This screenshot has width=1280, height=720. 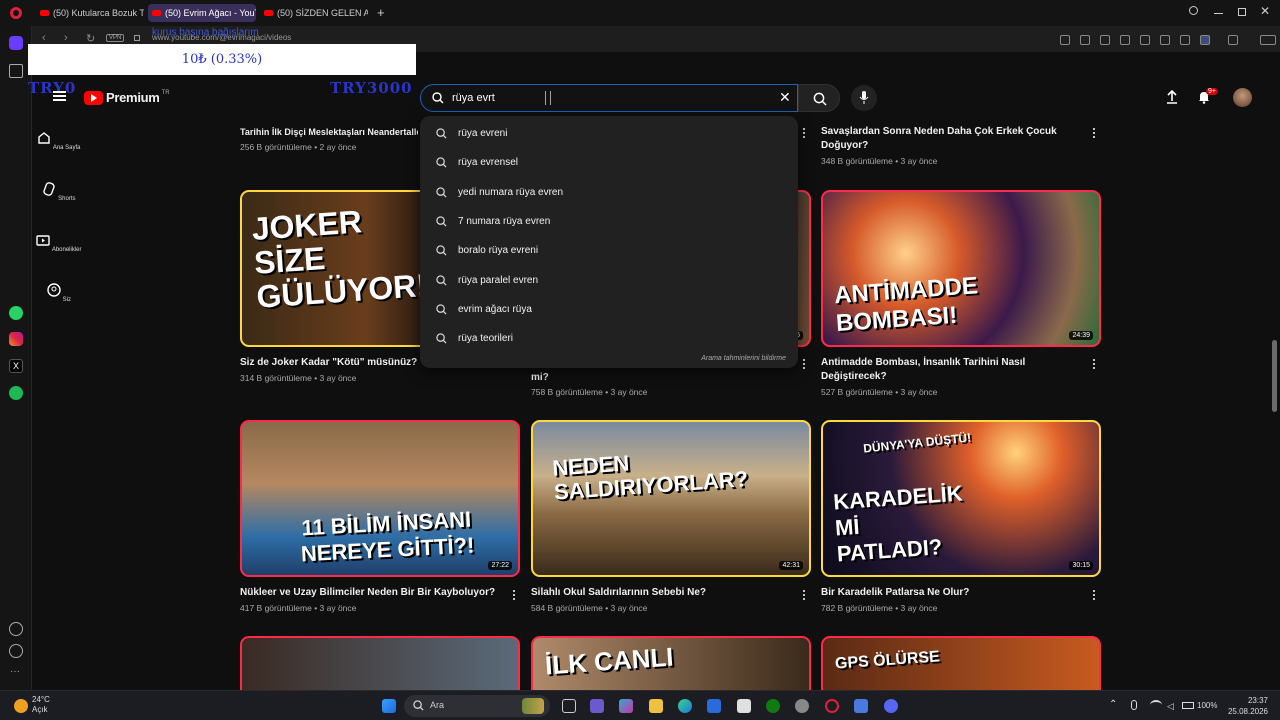 I want to click on video-thumbnail: İLK CANLI, so click(x=671, y=663).